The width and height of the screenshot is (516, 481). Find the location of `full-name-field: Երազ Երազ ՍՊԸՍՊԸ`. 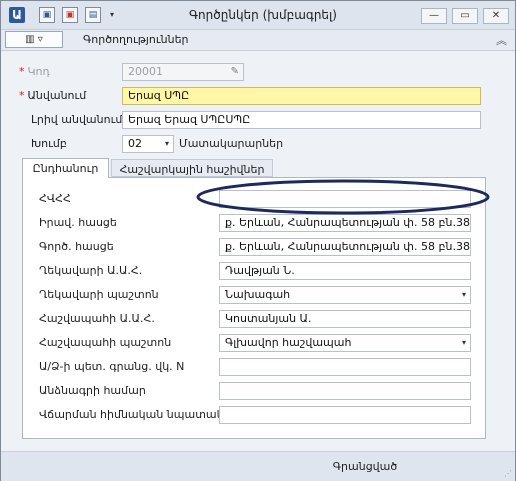

full-name-field: Երազ Երազ ՍՊԸՍՊԸ is located at coordinates (301, 120).